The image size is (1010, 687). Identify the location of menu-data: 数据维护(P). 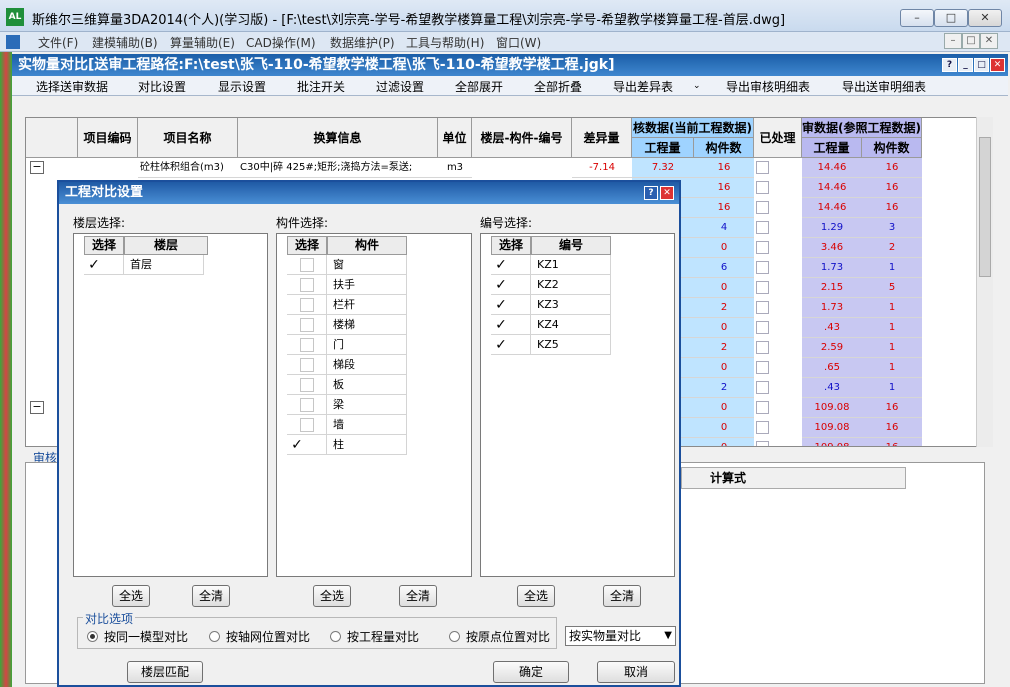
(362, 42).